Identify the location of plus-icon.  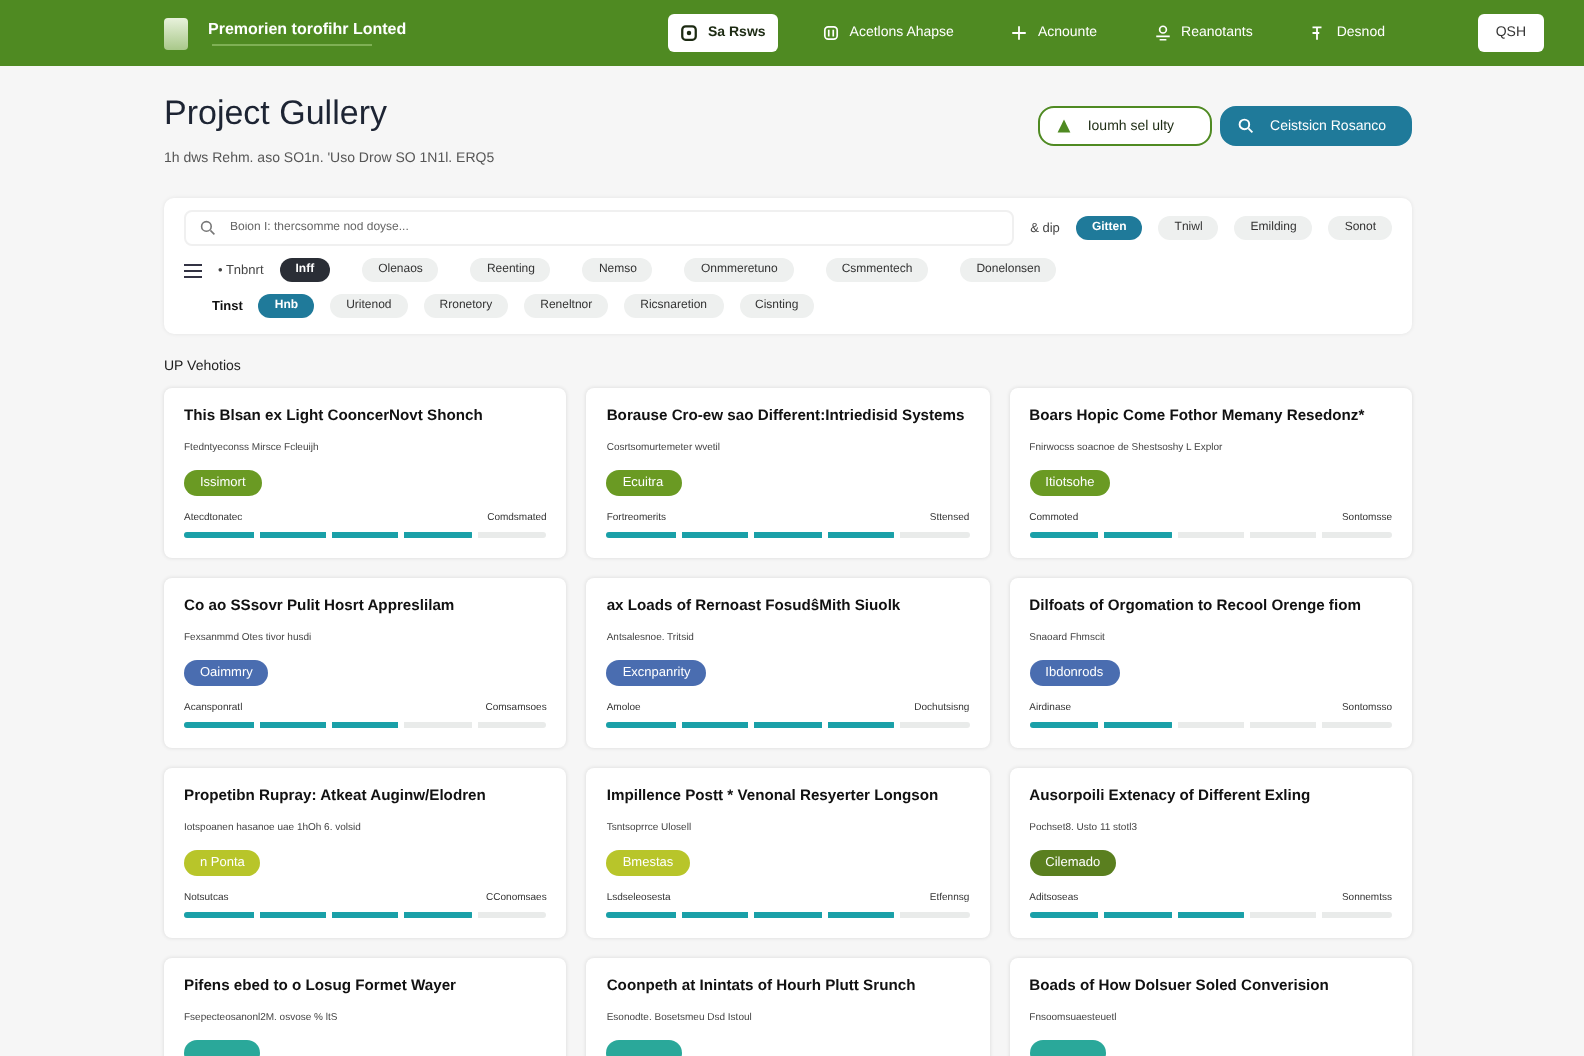
(1018, 33).